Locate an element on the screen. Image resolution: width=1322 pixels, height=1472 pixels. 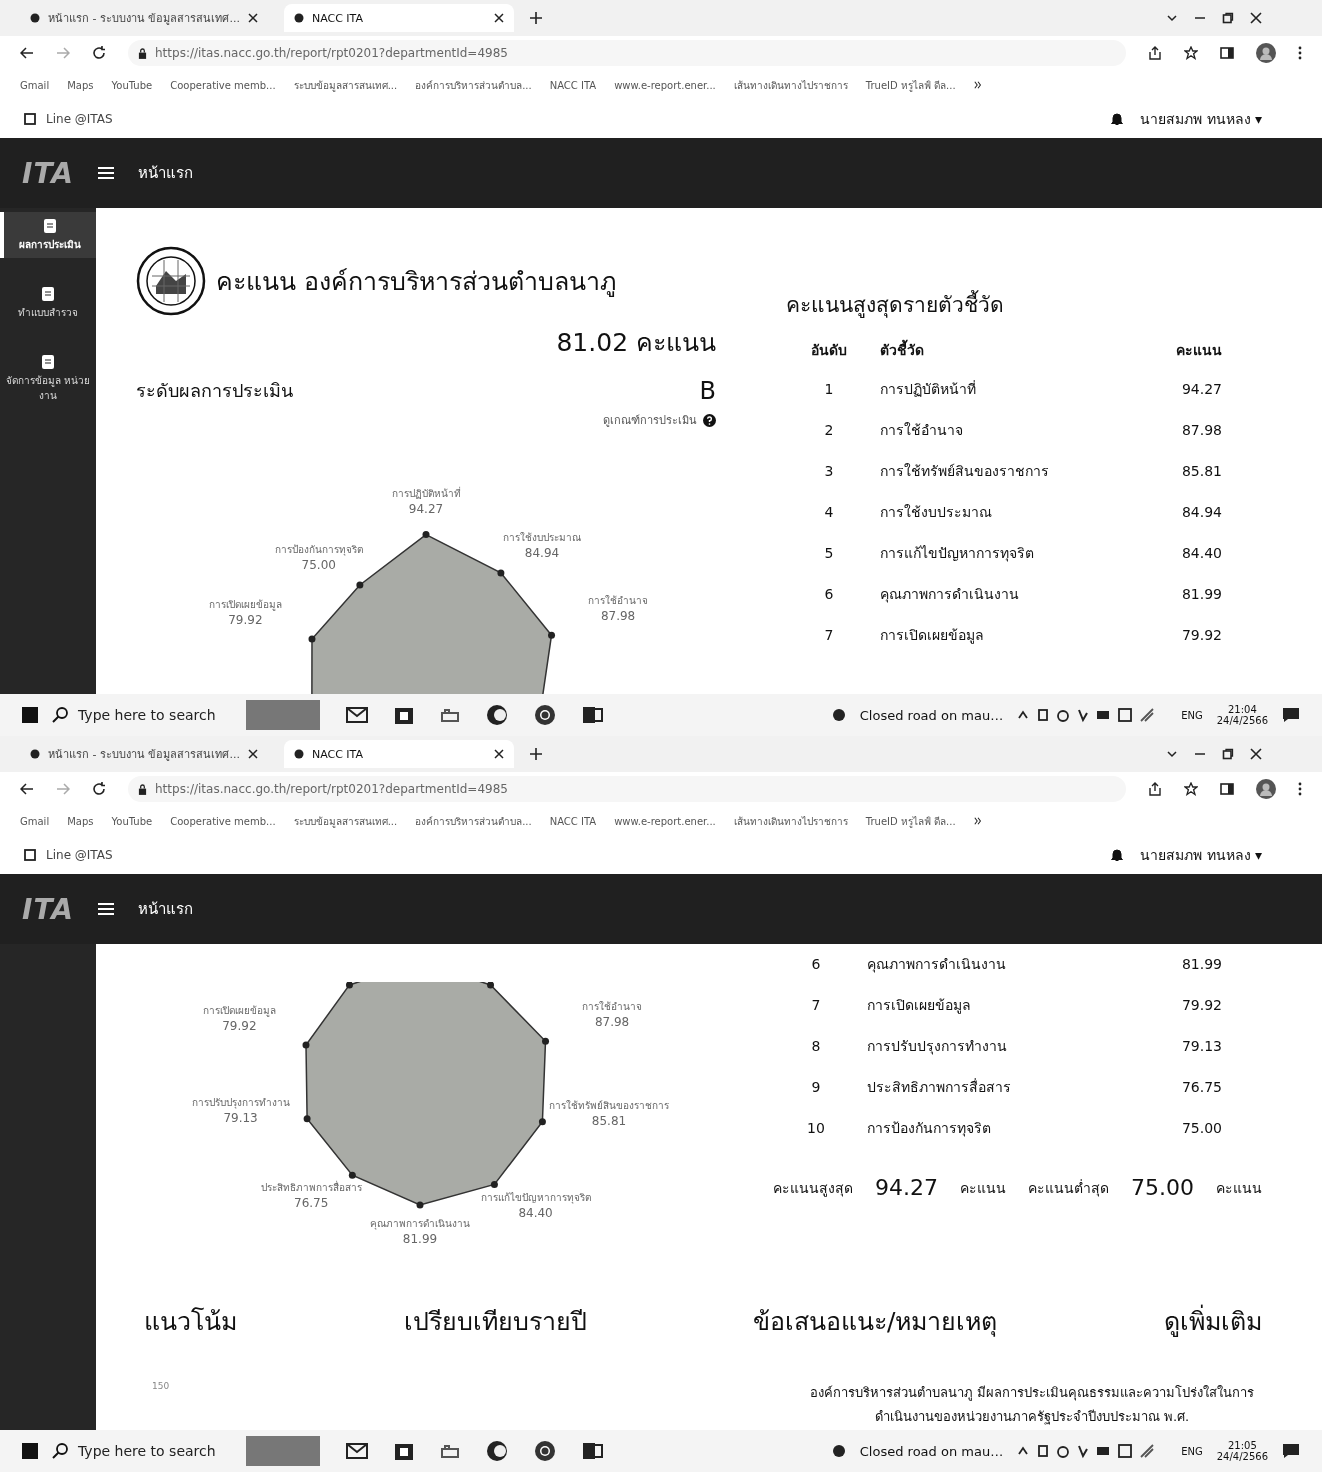
sidebar-item: ผลการประเมิน is located at coordinates (48, 235).